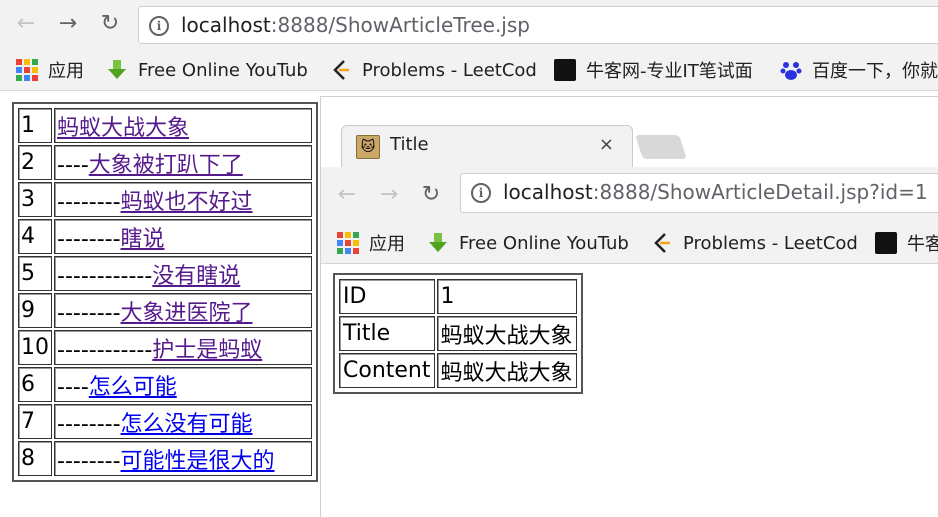  Describe the element at coordinates (906, 243) in the screenshot. I see `bookmark-nowcoder: 牛客` at that location.